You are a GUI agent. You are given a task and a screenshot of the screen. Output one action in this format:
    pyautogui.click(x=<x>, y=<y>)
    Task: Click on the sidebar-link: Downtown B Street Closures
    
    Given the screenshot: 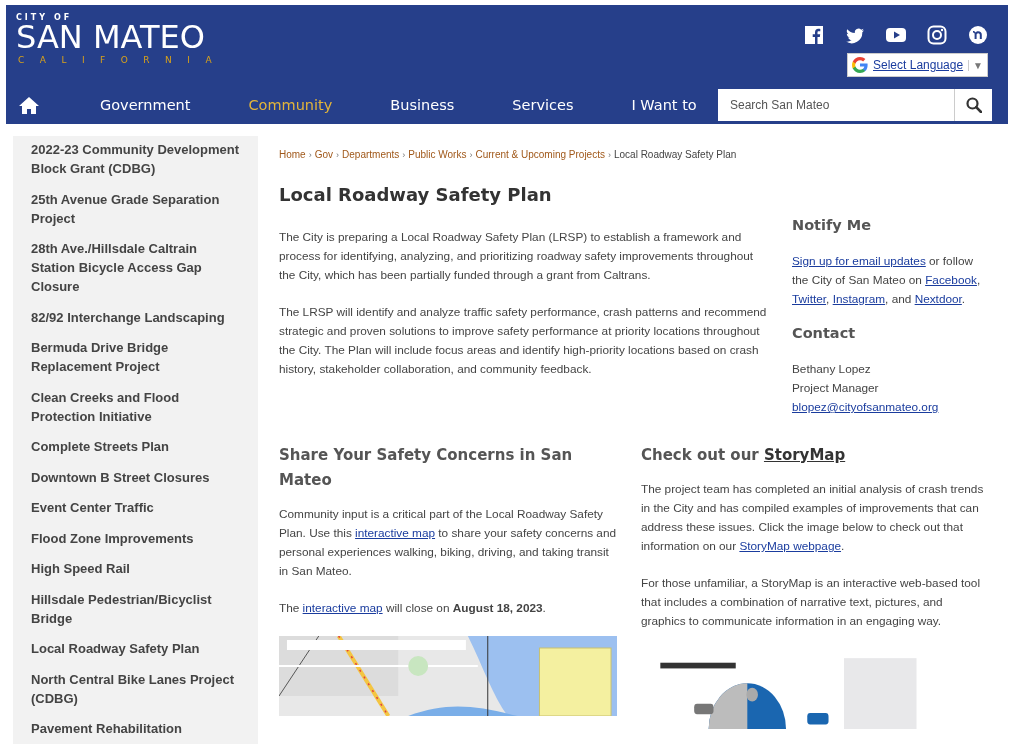 What is the action you would take?
    pyautogui.click(x=144, y=482)
    